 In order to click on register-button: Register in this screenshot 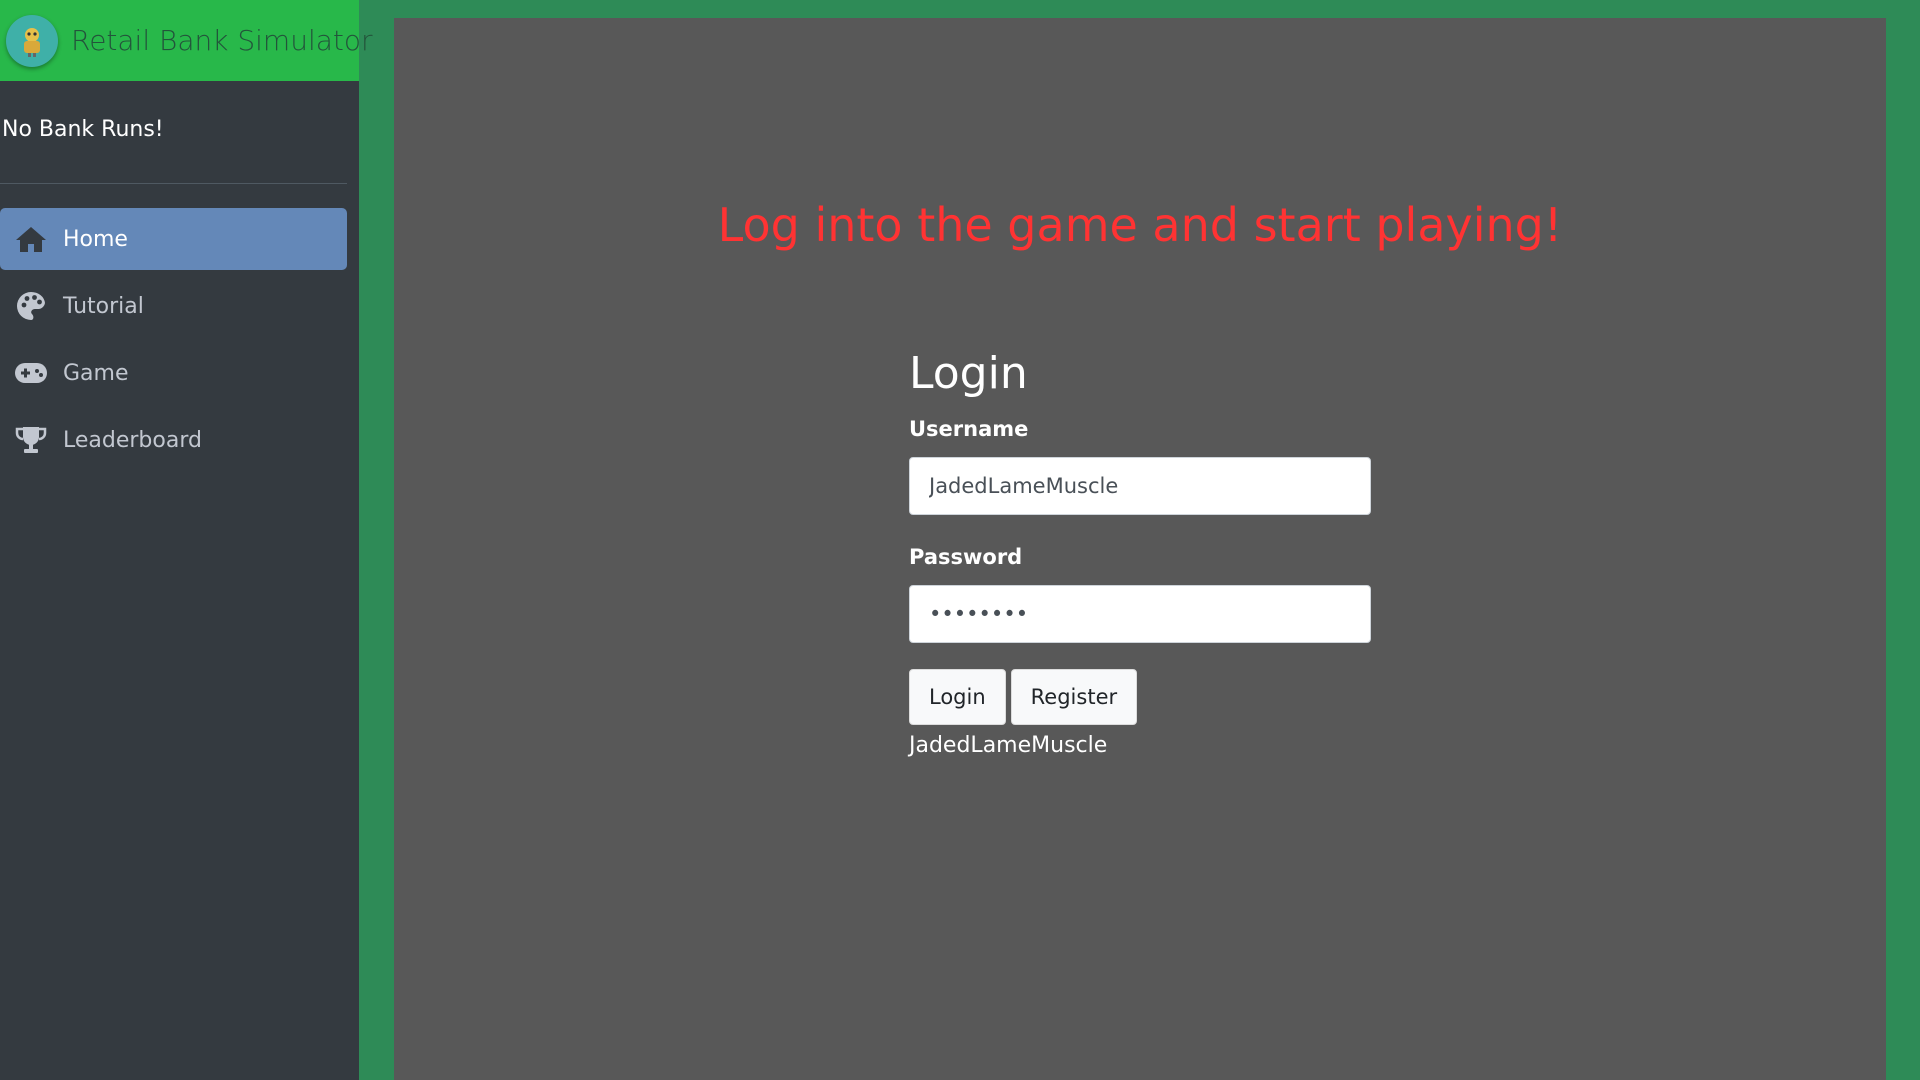, I will do `click(1074, 697)`.